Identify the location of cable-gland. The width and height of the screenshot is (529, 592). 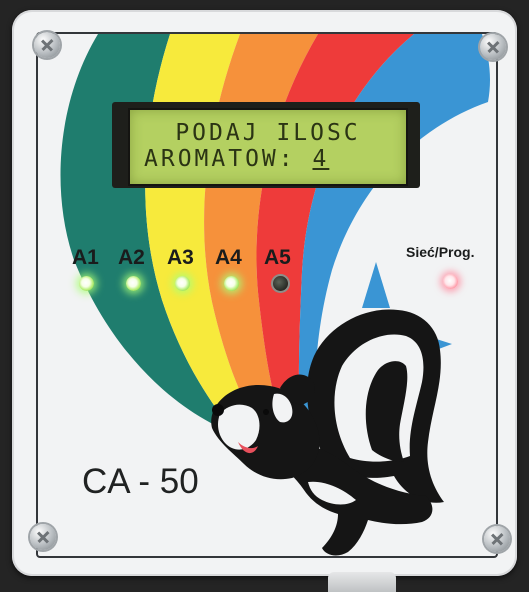
(362, 582).